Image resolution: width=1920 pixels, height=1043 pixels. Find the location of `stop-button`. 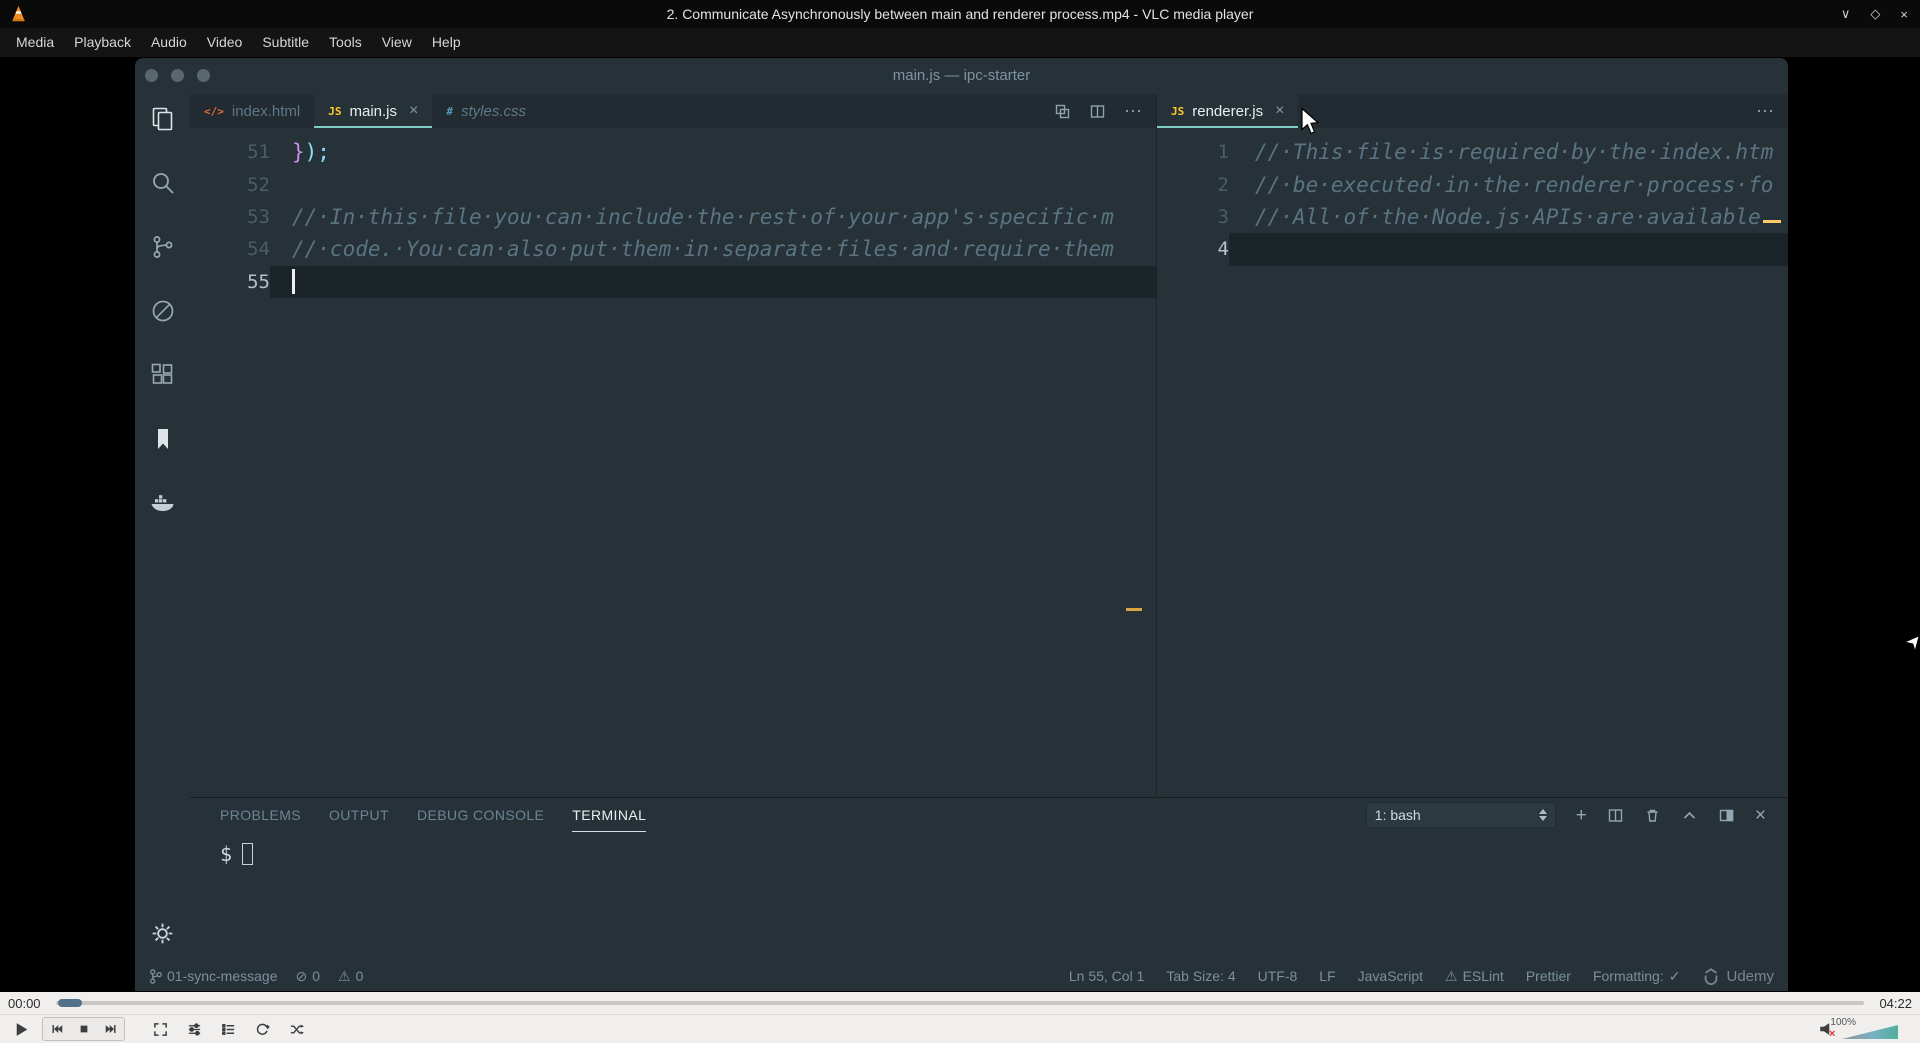

stop-button is located at coordinates (83, 1029).